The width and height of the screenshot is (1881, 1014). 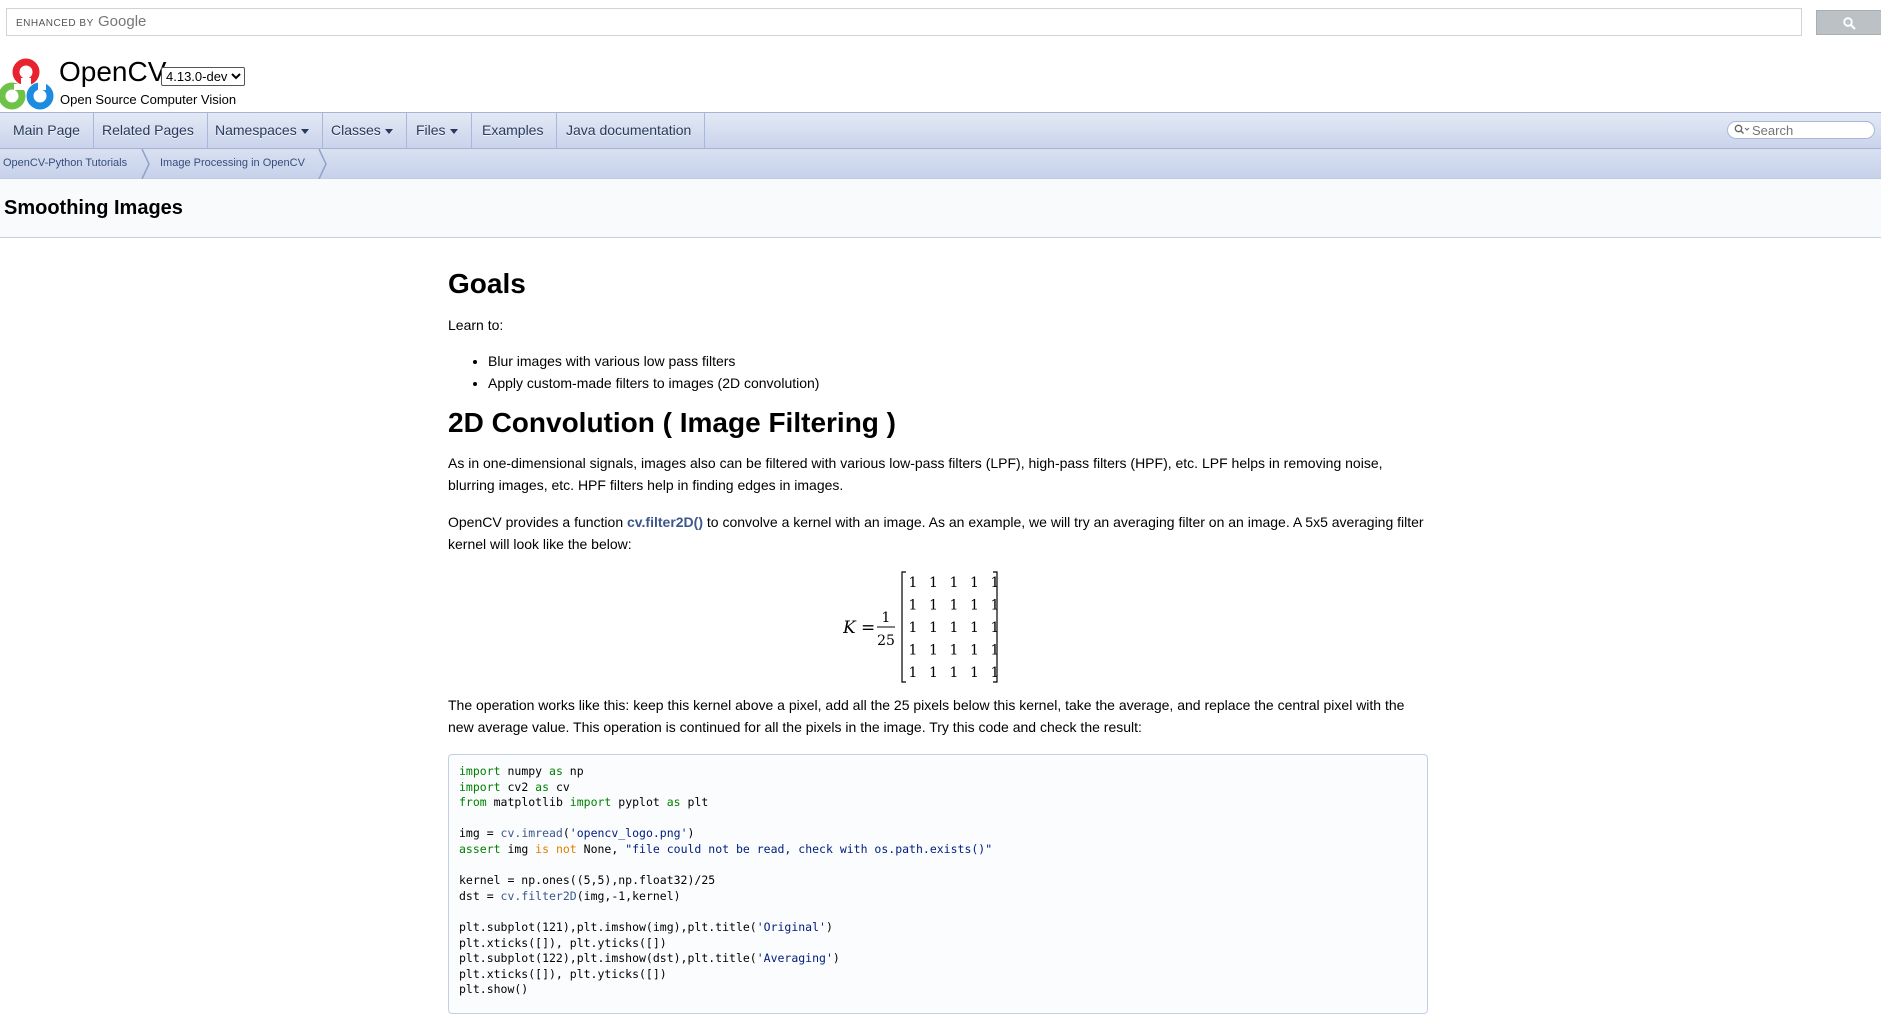 I want to click on code-token: numpy, so click(x=525, y=771).